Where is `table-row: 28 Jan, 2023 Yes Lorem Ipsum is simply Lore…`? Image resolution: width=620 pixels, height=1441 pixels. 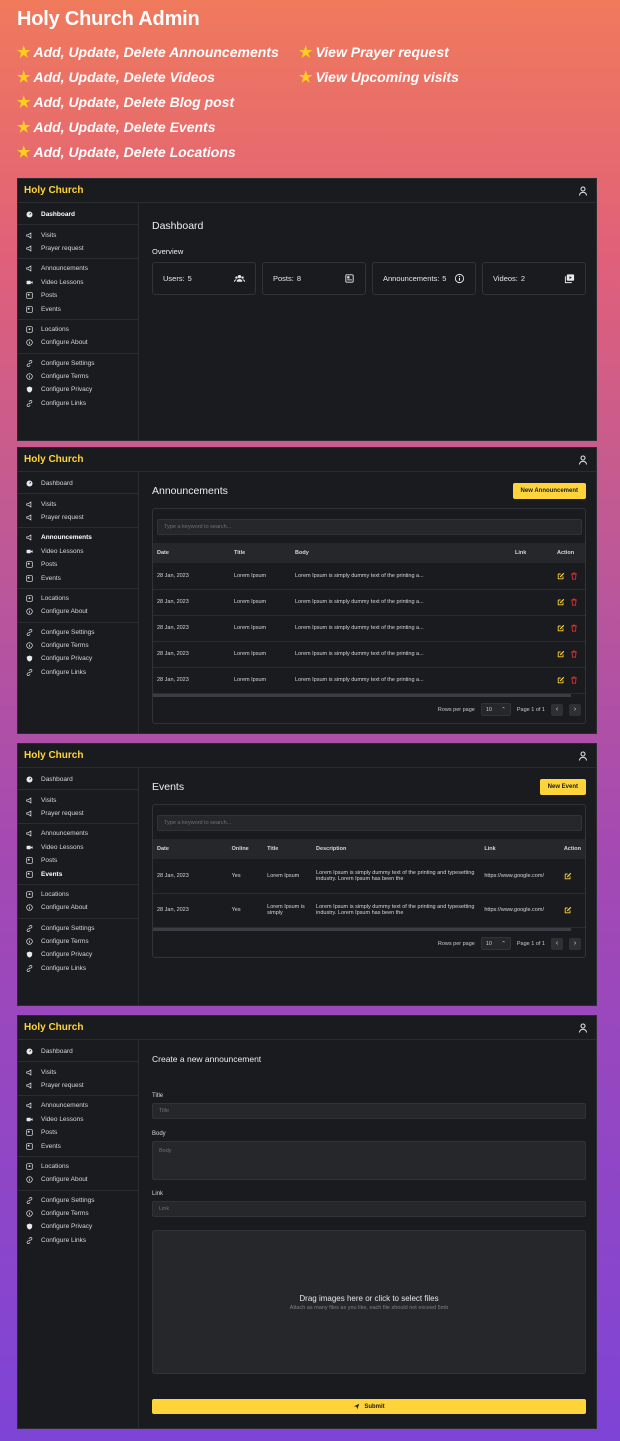 table-row: 28 Jan, 2023 Yes Lorem Ipsum is simply Lore… is located at coordinates (369, 910).